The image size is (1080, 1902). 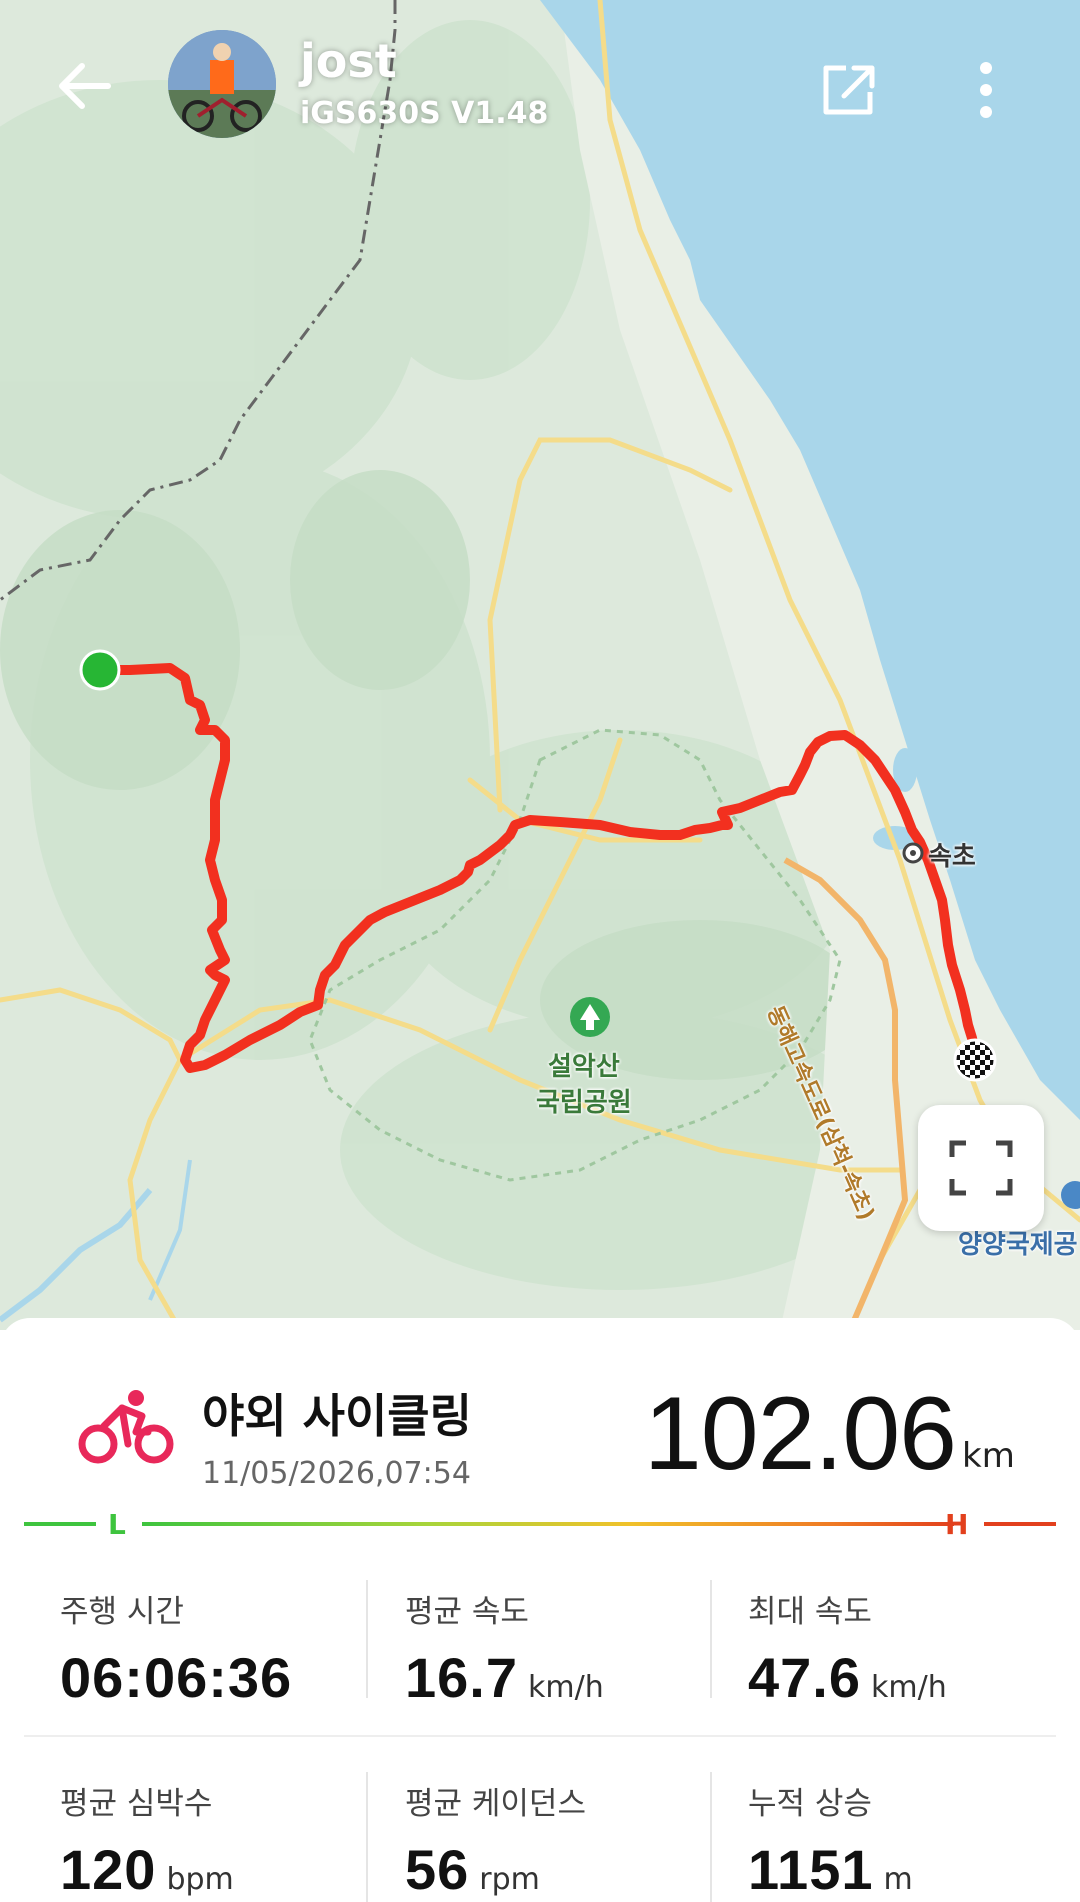 What do you see at coordinates (957, 1524) in the screenshot?
I see `intensity-high-label: H` at bounding box center [957, 1524].